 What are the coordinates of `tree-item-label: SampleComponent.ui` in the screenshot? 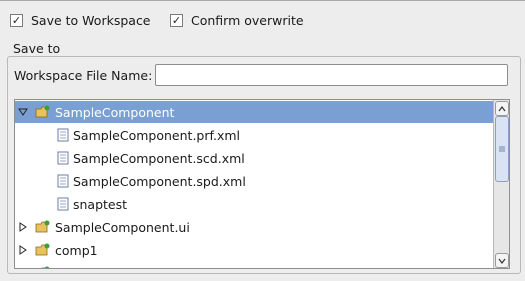 It's located at (122, 227).